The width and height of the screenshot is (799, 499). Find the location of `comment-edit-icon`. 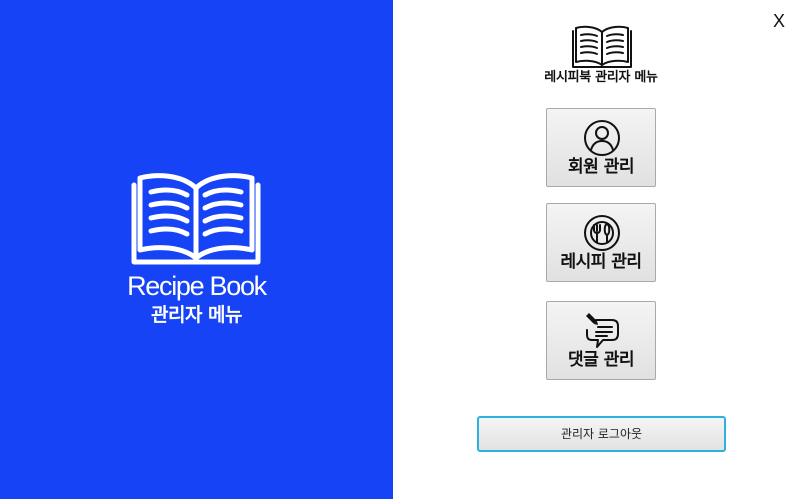

comment-edit-icon is located at coordinates (602, 330).